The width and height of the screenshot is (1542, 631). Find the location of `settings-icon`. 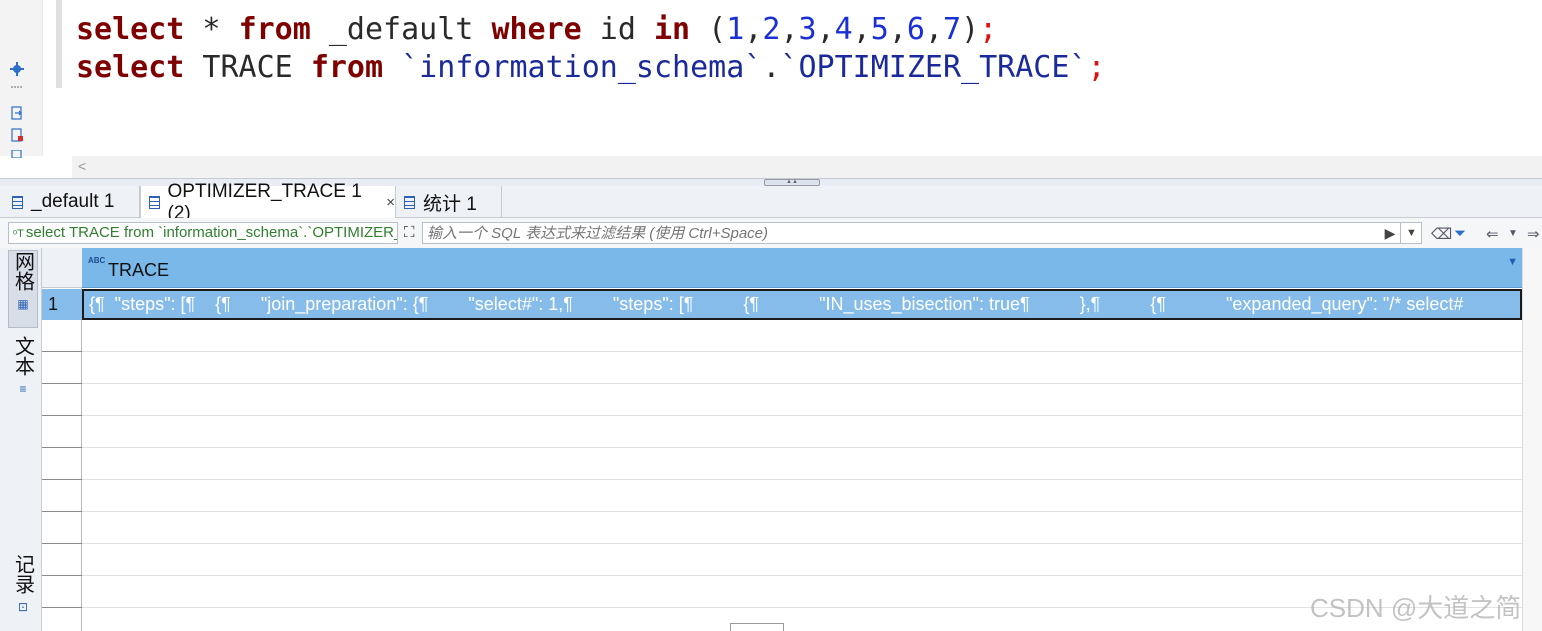

settings-icon is located at coordinates (17, 69).